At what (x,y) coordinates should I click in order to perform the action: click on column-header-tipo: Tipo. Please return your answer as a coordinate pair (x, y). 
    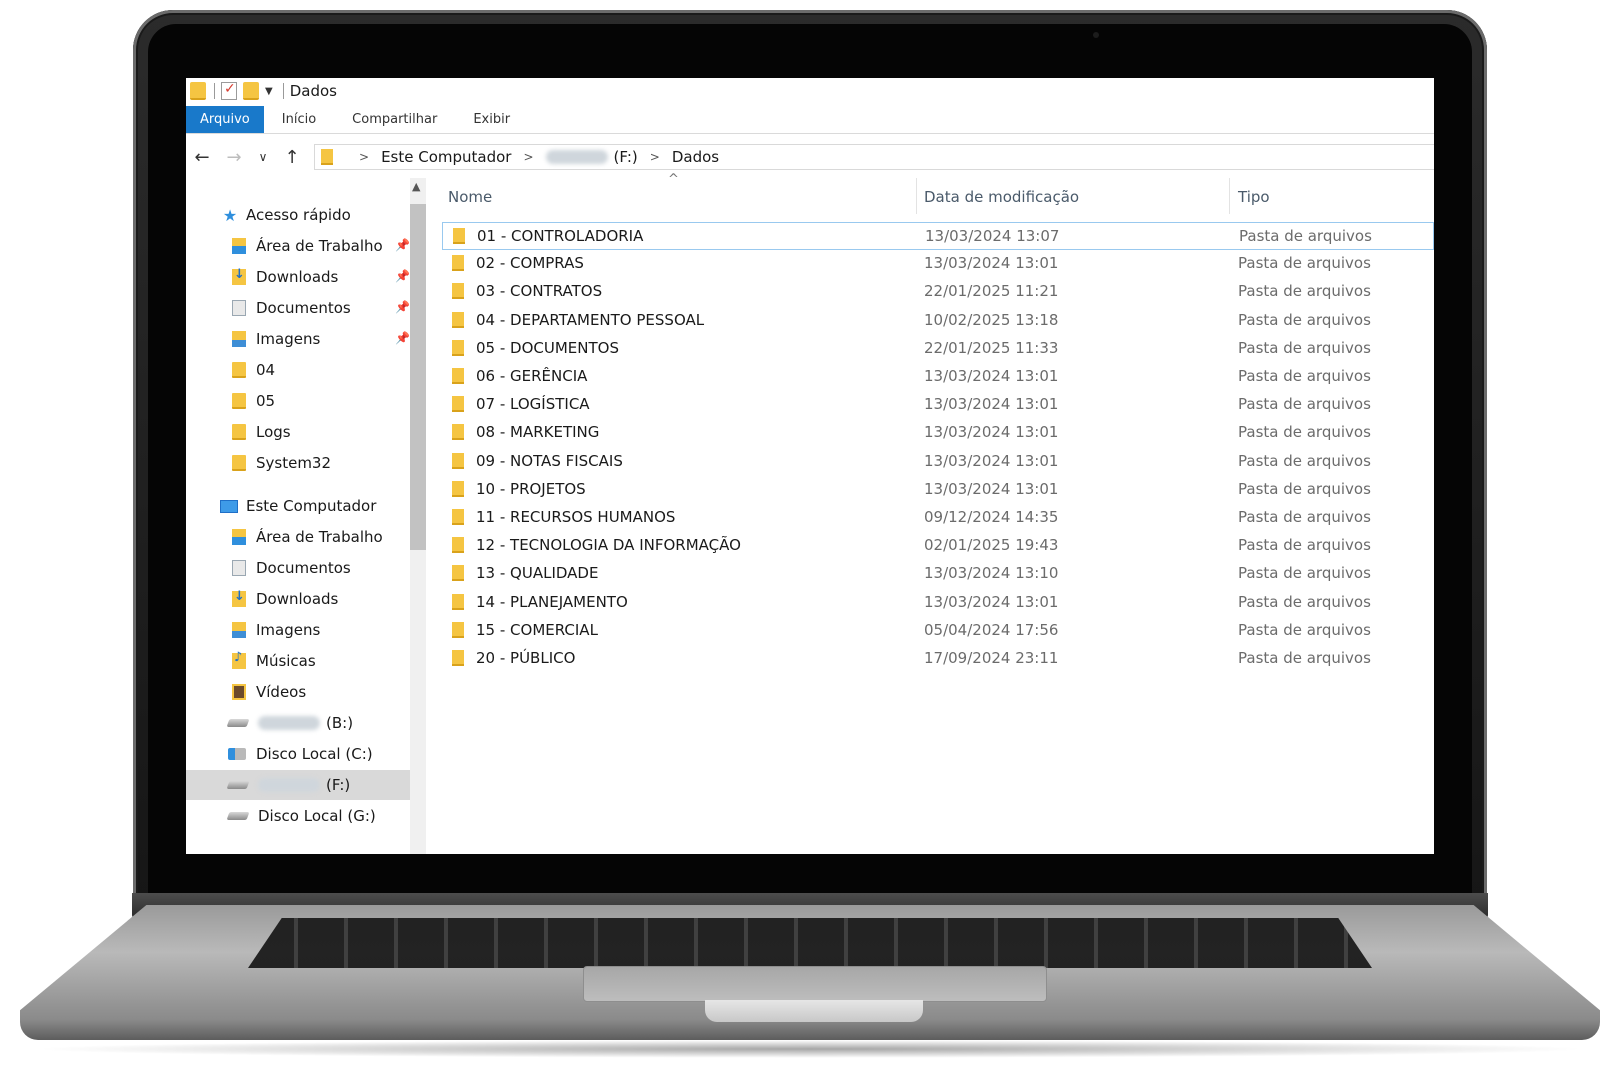
    Looking at the image, I should click on (1254, 197).